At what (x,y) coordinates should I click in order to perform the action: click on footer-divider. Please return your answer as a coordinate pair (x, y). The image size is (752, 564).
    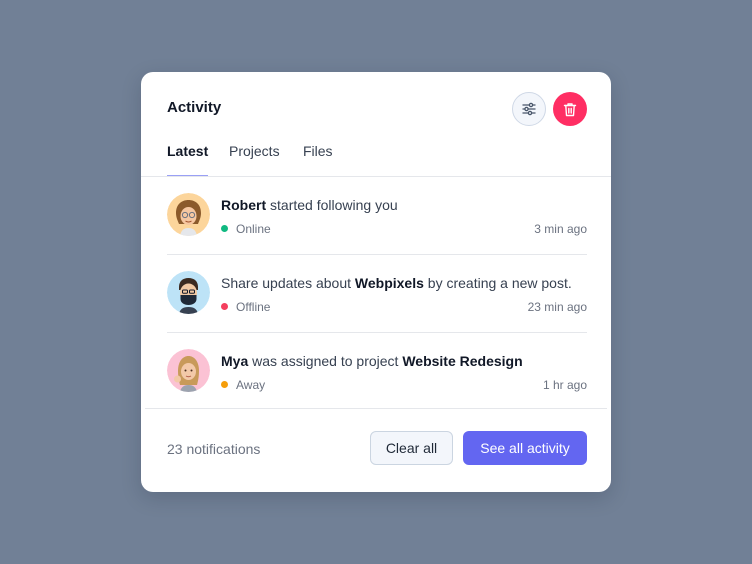
    Looking at the image, I should click on (376, 408).